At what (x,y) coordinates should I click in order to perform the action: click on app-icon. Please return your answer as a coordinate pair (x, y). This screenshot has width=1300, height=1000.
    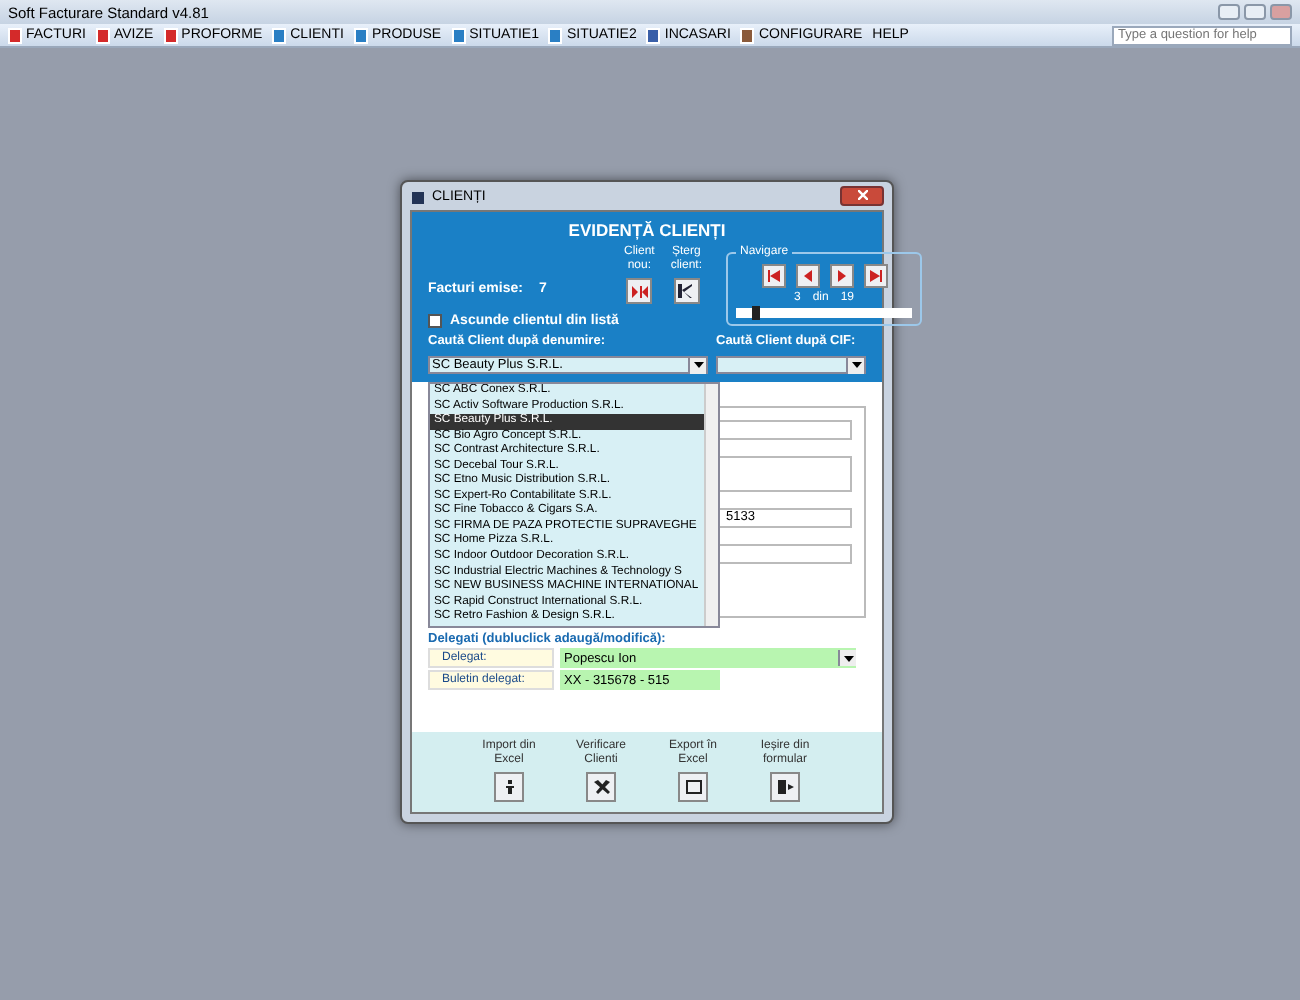
    Looking at the image, I should click on (418, 196).